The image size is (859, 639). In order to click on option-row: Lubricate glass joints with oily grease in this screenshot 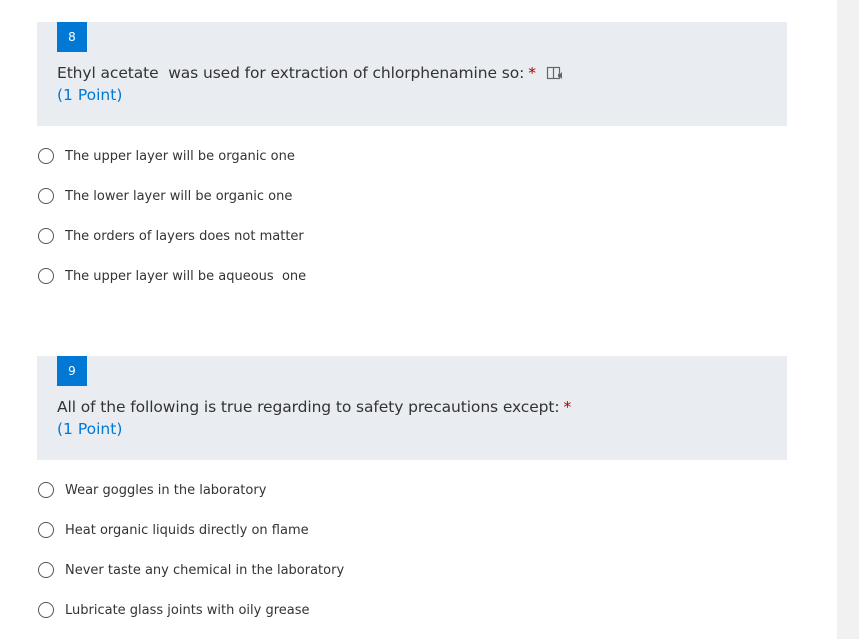, I will do `click(174, 610)`.